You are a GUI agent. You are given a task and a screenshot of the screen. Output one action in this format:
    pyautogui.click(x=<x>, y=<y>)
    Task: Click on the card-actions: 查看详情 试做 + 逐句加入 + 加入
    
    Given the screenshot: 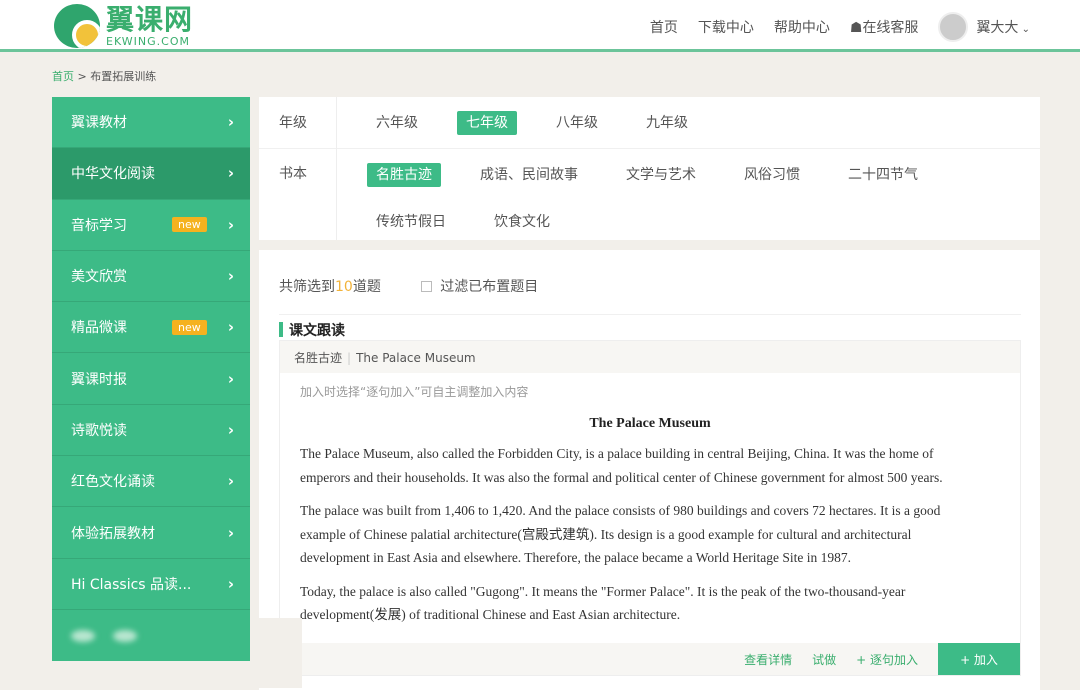 What is the action you would take?
    pyautogui.click(x=650, y=659)
    